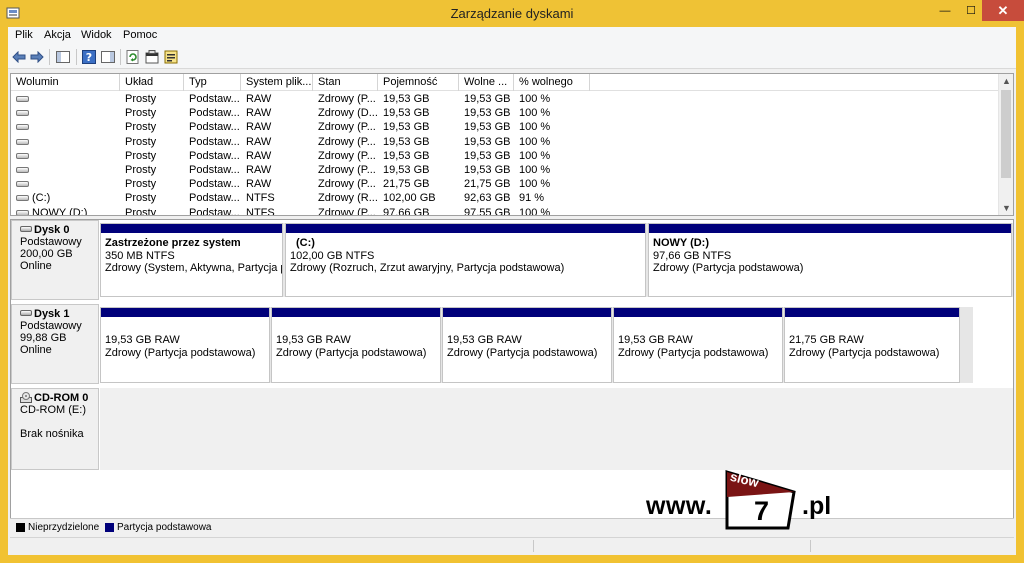  What do you see at coordinates (36, 266) in the screenshot?
I see `disk-0-status: Online` at bounding box center [36, 266].